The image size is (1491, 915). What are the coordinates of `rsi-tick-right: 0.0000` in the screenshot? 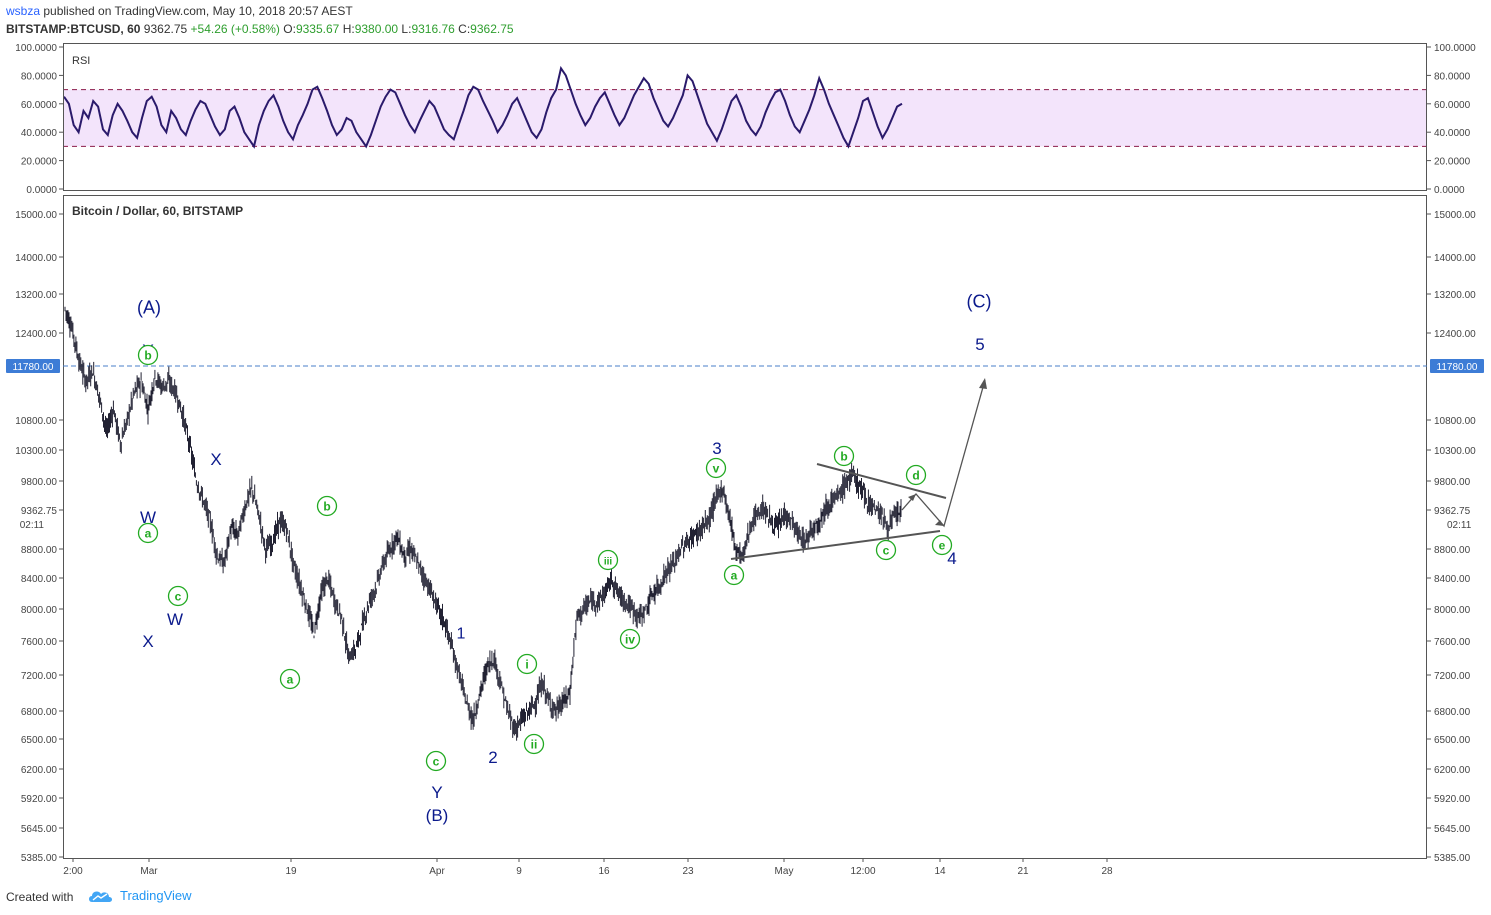 It's located at (1449, 190).